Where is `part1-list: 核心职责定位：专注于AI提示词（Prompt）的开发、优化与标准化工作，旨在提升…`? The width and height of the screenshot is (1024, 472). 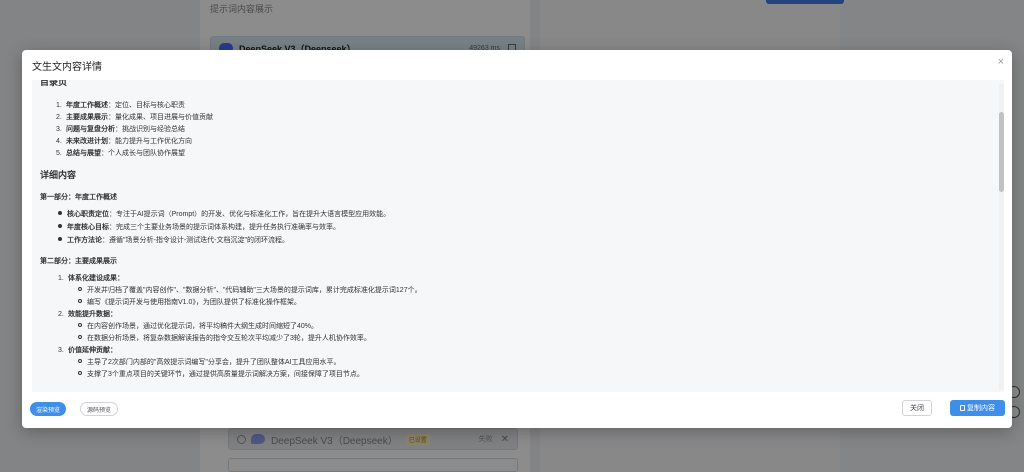
part1-list: 核心职责定位：专注于AI提示词（Prompt）的开发、优化与标准化工作，旨在提升… is located at coordinates (224, 227).